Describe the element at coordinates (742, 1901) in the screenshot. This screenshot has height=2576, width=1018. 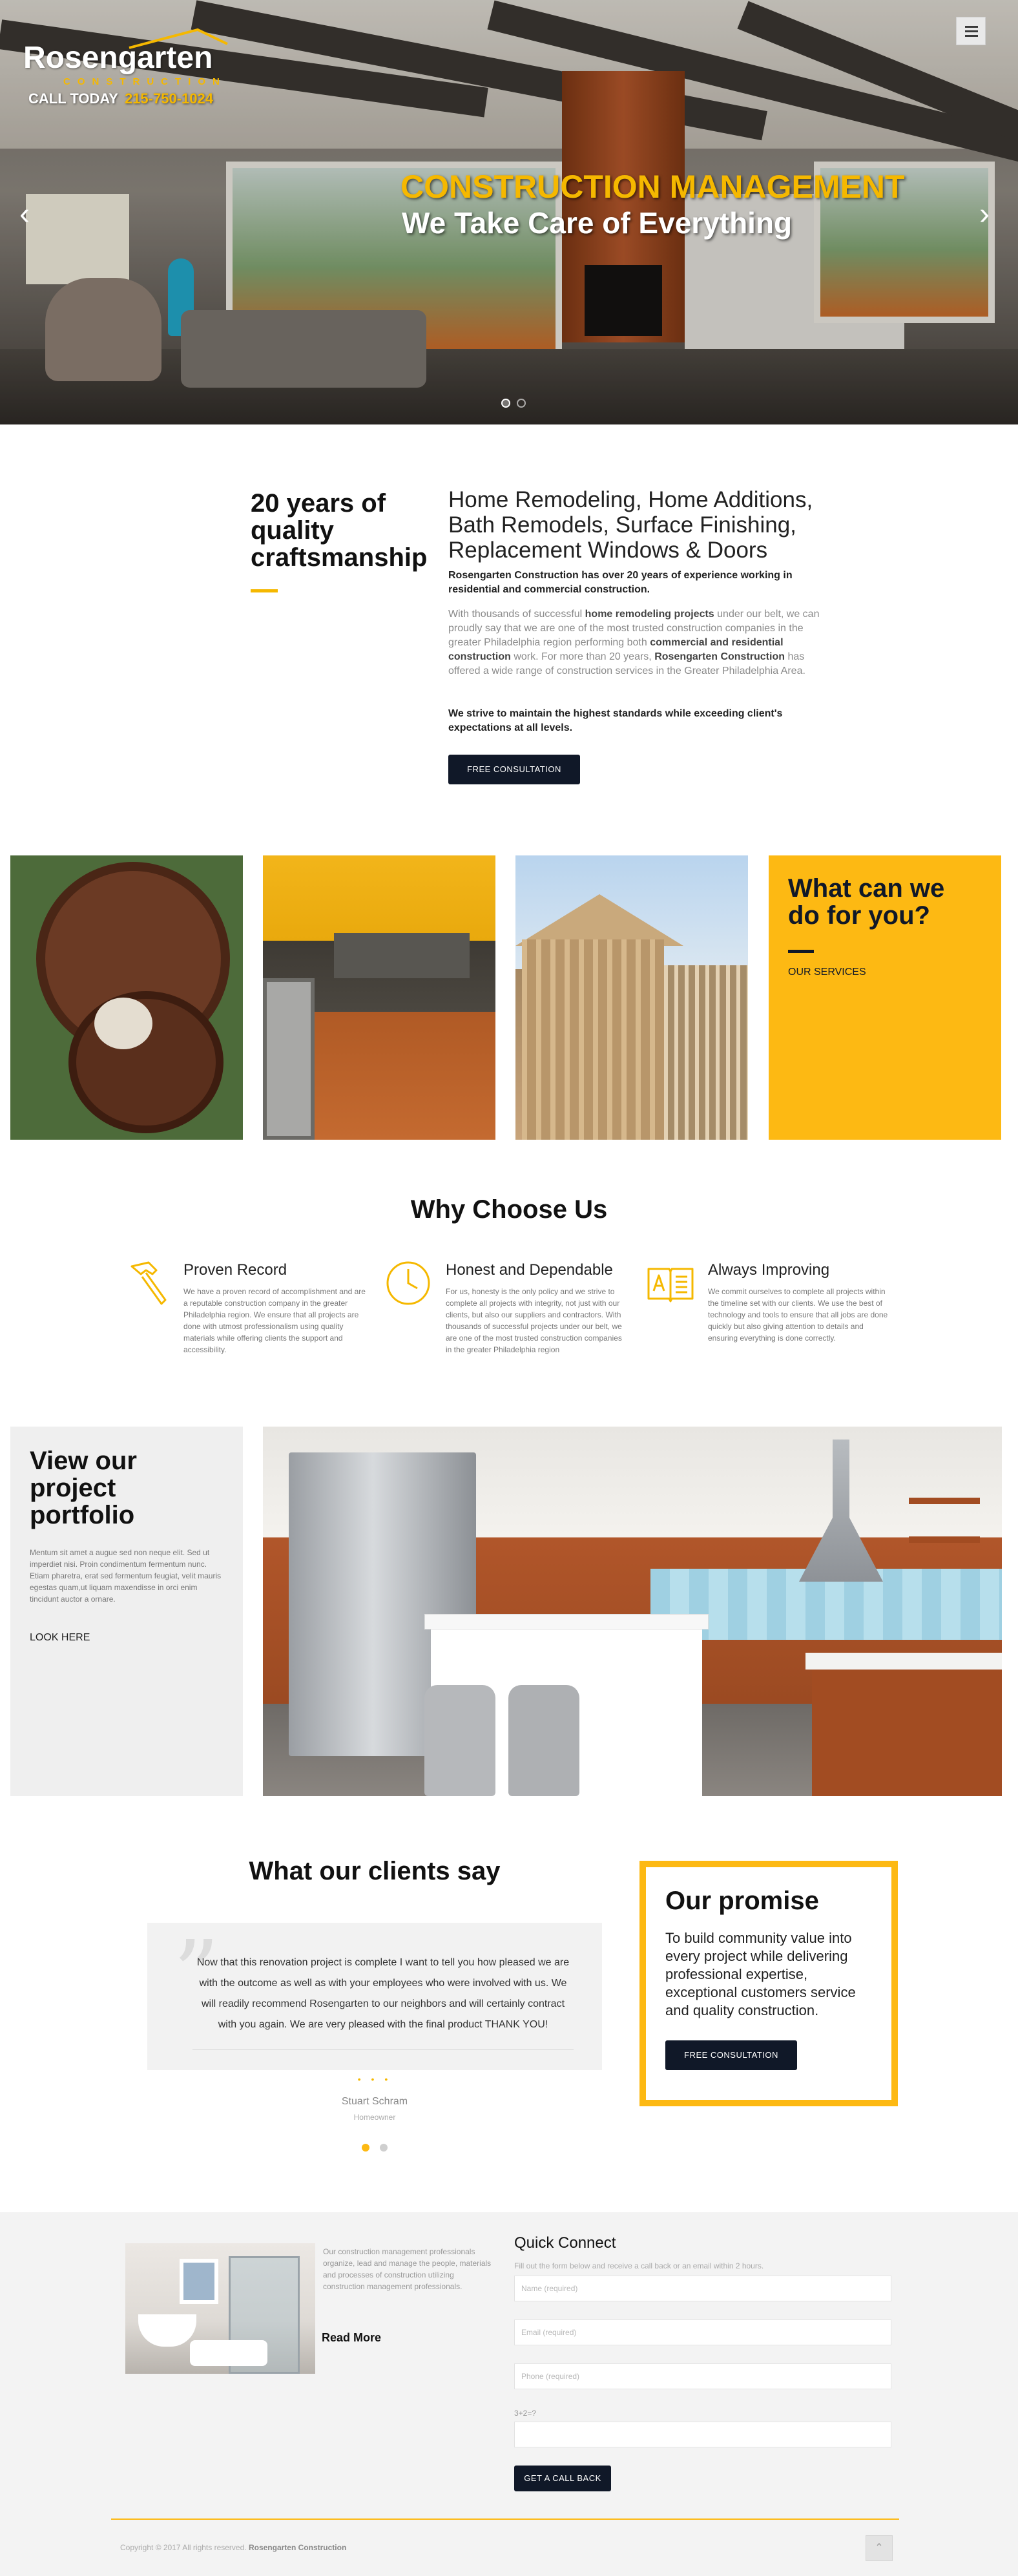
I see `promise-title: Our promise` at that location.